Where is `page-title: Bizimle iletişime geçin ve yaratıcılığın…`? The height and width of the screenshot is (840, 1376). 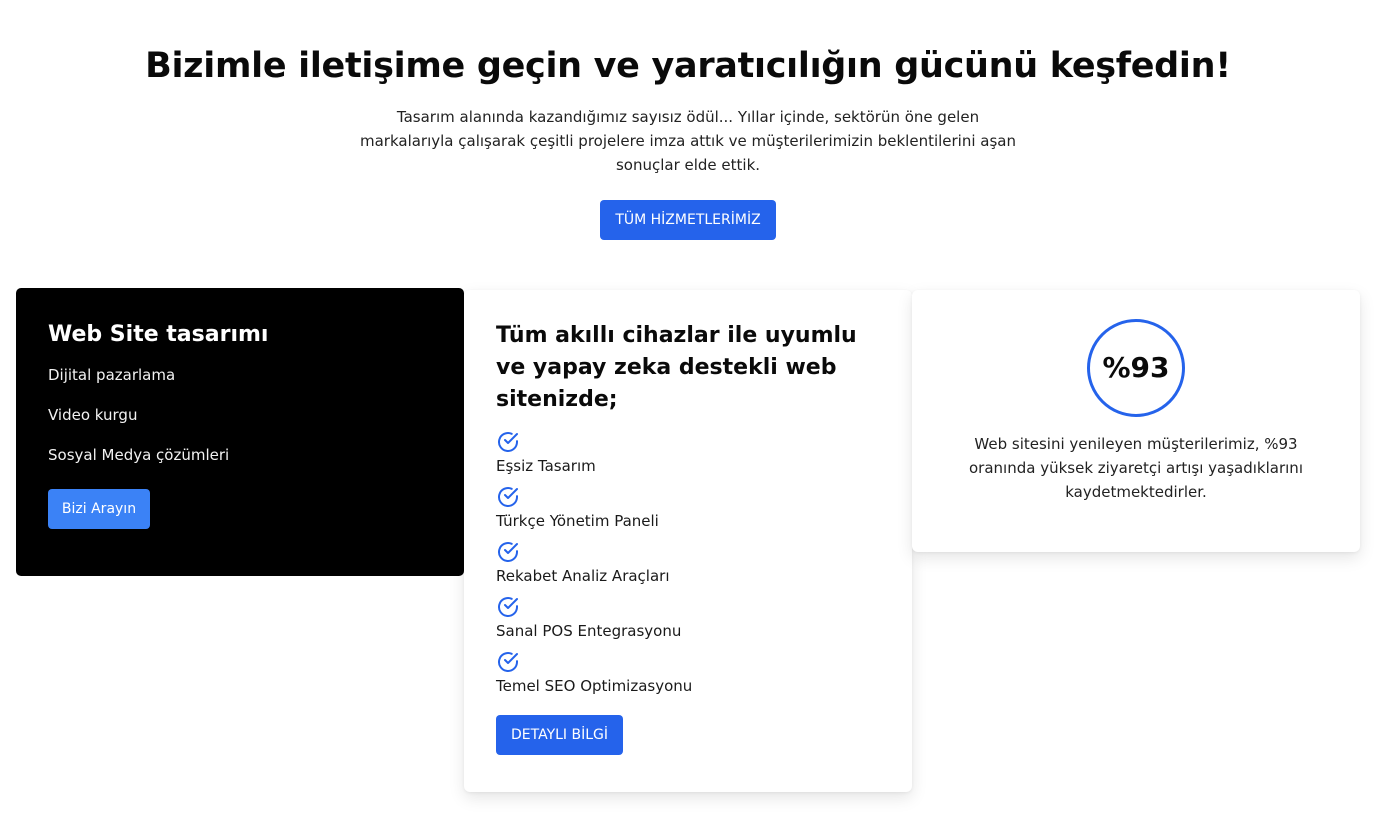
page-title: Bizimle iletişime geçin ve yaratıcılığın… is located at coordinates (688, 66).